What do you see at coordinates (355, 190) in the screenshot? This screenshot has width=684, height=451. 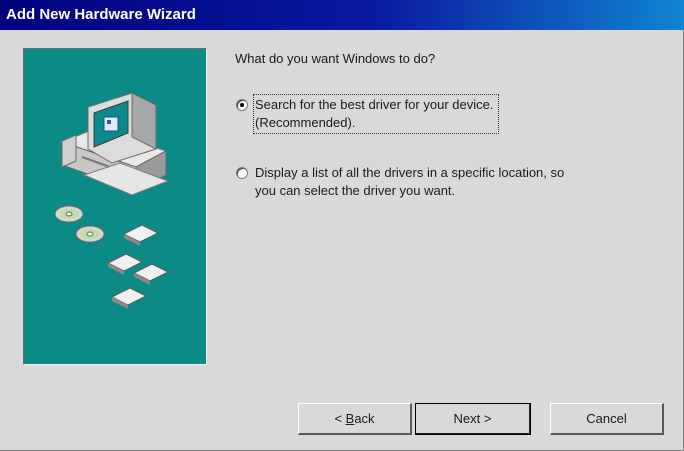 I see `option-display-line2: you can select the driver you want.` at bounding box center [355, 190].